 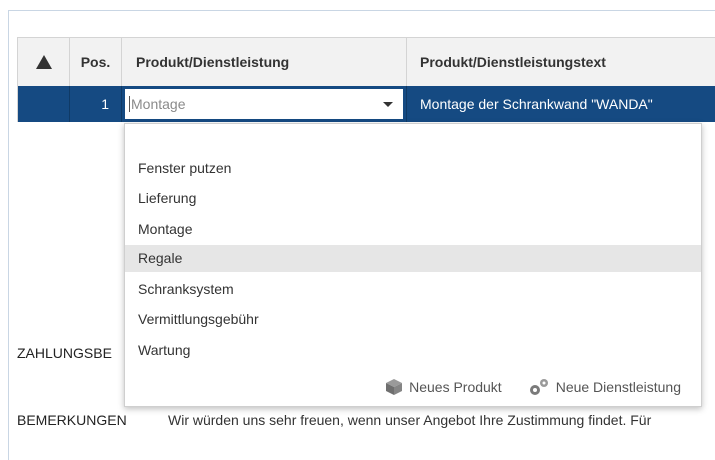 I want to click on header-product: Produkt/Dienstleistung, so click(x=264, y=62).